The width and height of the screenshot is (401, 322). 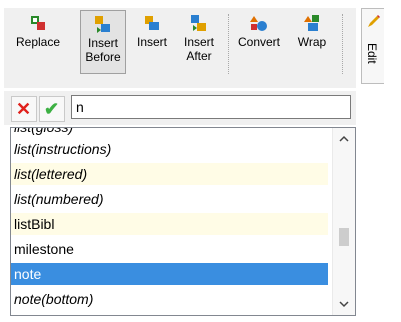 What do you see at coordinates (343, 221) in the screenshot?
I see `vertical-scrollbar` at bounding box center [343, 221].